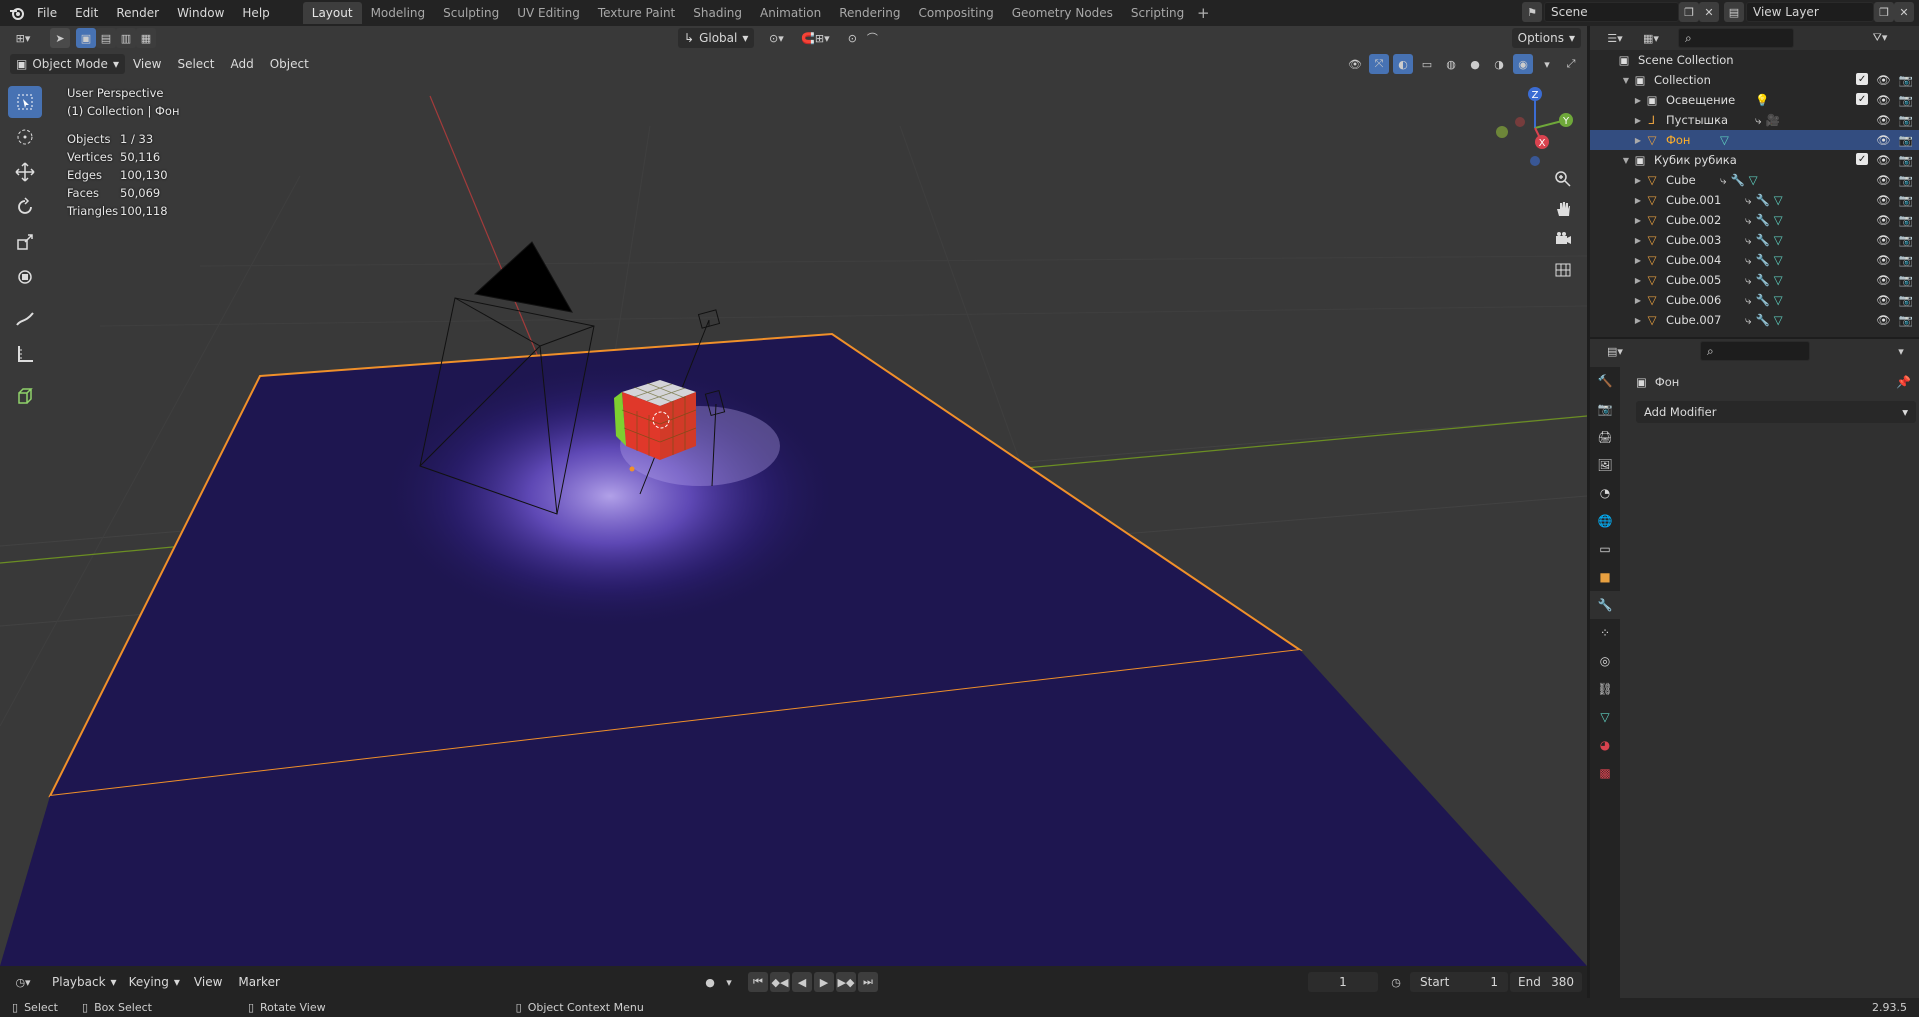 The image size is (1919, 1017). I want to click on camera-view-icon, so click(1563, 239).